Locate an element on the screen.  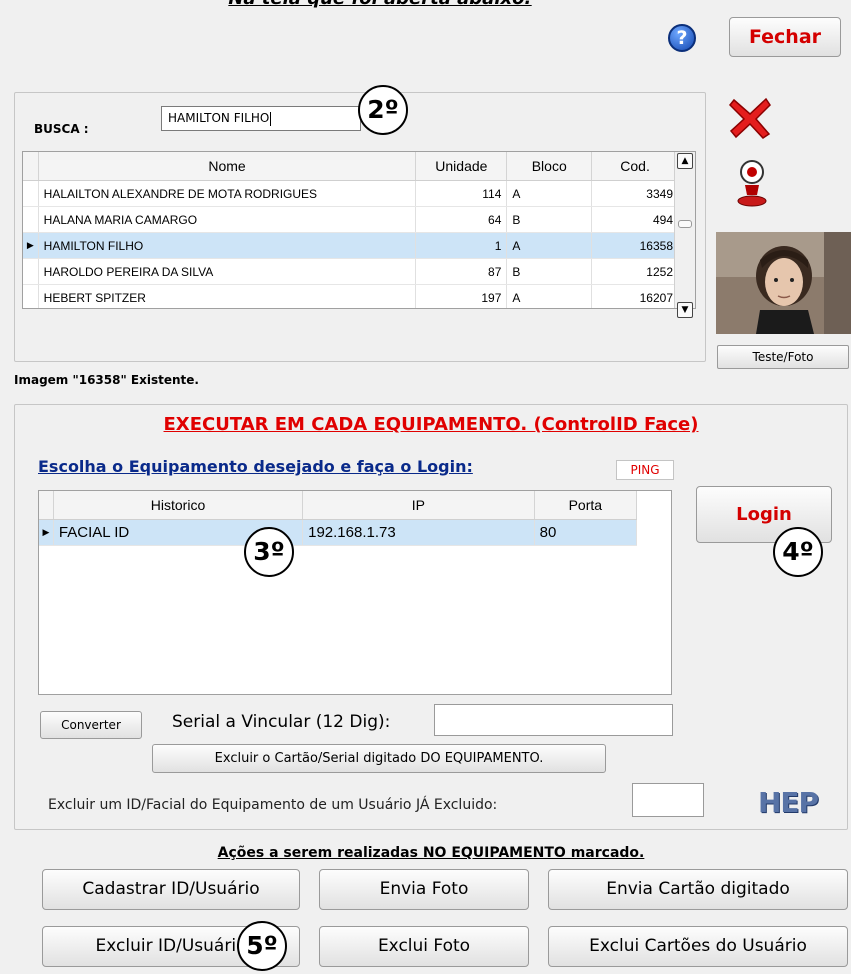
cell-unidade: 197 is located at coordinates (461, 296).